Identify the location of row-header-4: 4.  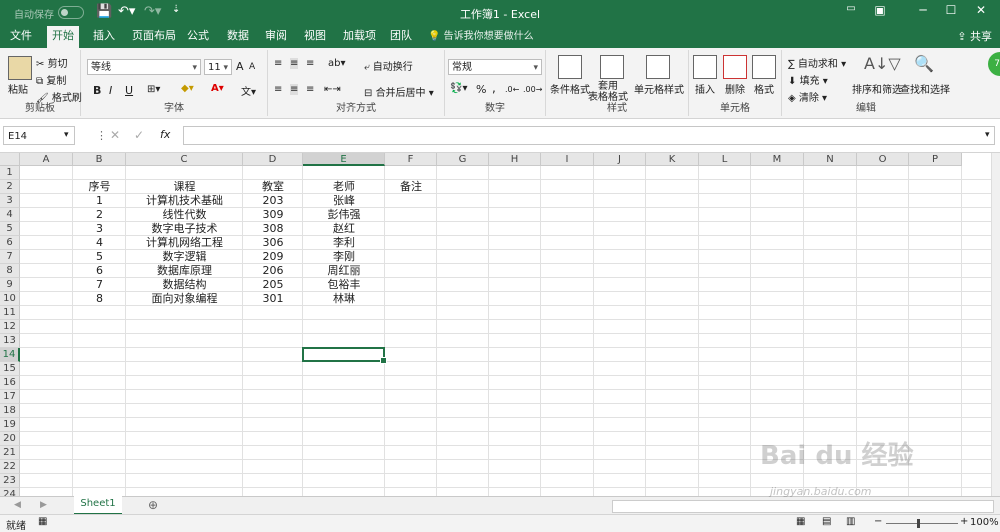
(10, 215).